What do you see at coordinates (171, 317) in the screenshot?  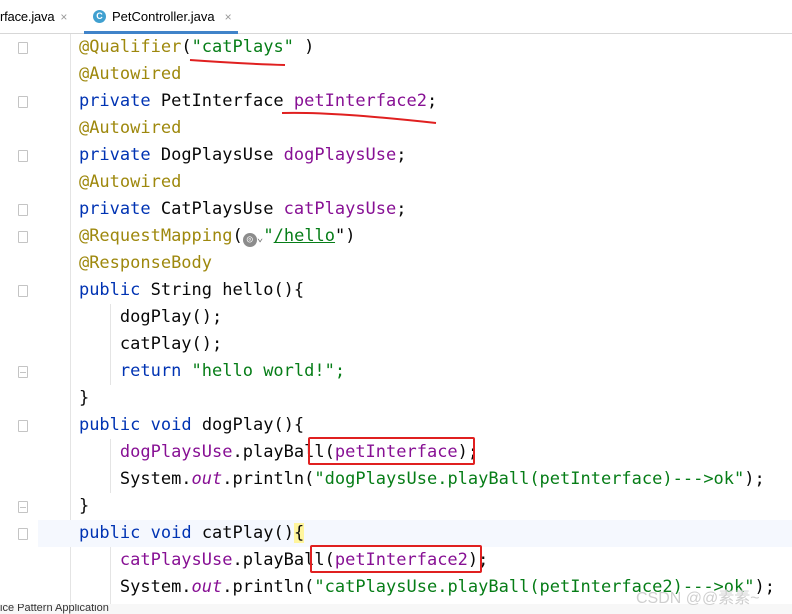 I see `code-line: dogPlay();` at bounding box center [171, 317].